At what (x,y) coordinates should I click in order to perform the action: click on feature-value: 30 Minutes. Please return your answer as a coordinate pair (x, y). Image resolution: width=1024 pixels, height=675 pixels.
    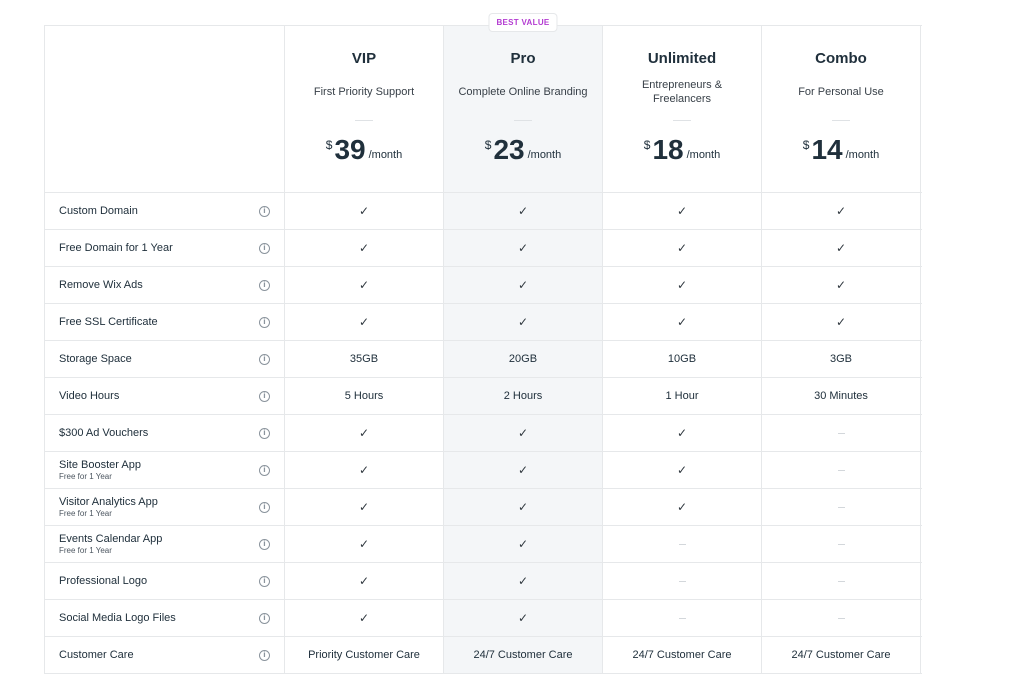
    Looking at the image, I should click on (841, 396).